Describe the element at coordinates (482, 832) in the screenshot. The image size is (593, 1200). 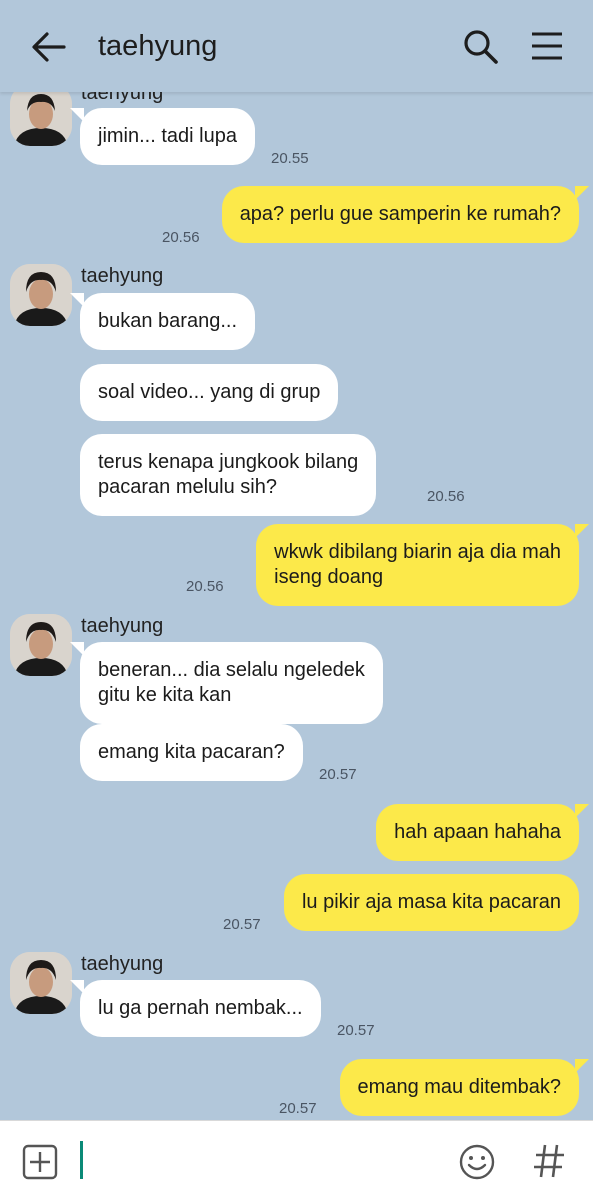
I see `message-bubble-outgoing: hah apaan hahaha` at that location.